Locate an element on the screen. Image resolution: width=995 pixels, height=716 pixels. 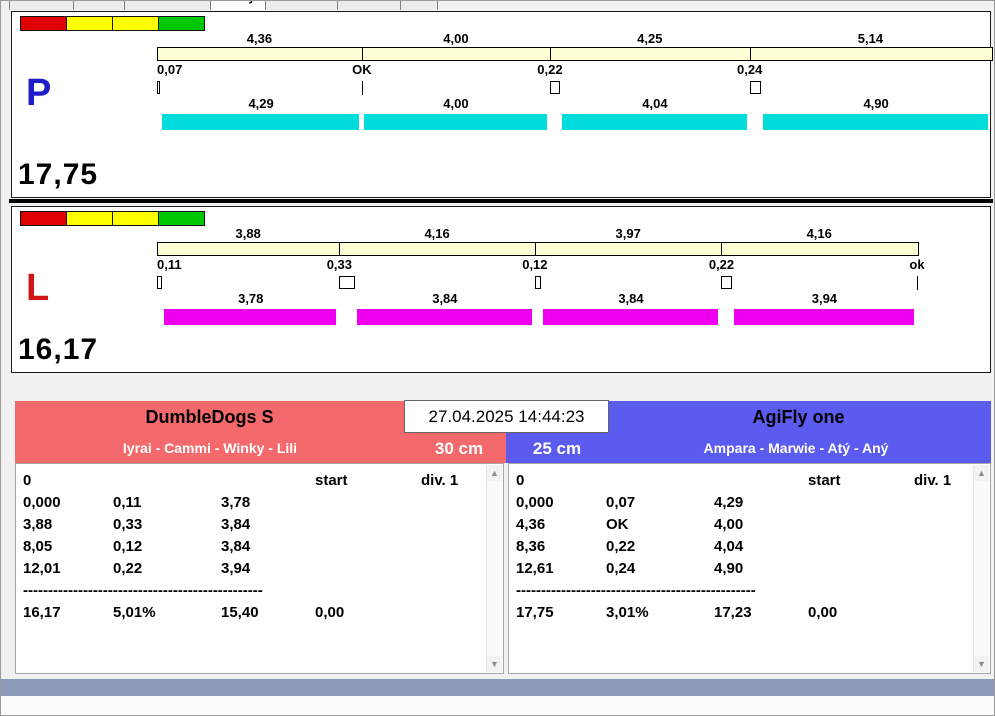
interval-label: 0,07 is located at coordinates (170, 69).